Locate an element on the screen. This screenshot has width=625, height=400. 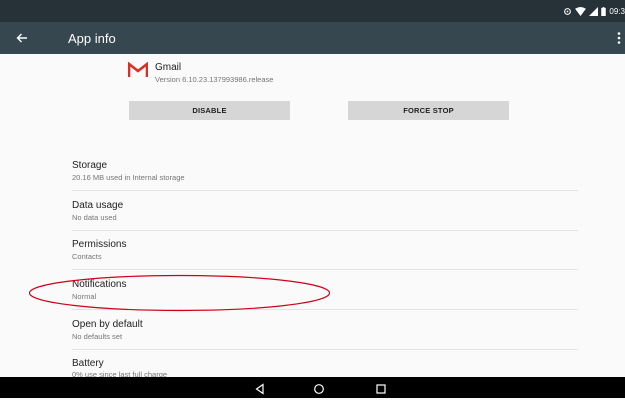
signal-icon is located at coordinates (594, 11).